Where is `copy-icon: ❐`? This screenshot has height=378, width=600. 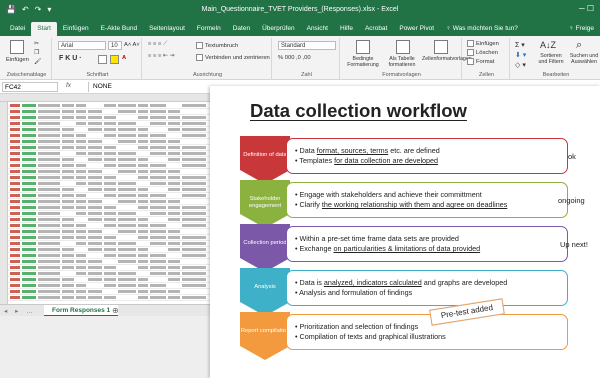 copy-icon: ❐ is located at coordinates (36, 53).